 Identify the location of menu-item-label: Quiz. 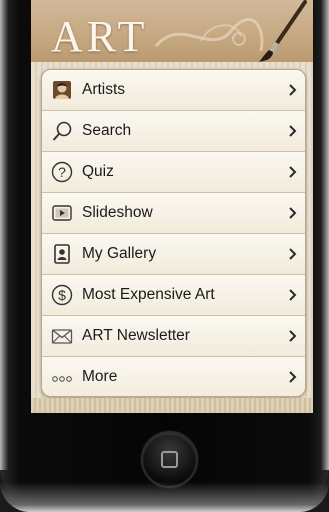
(98, 171).